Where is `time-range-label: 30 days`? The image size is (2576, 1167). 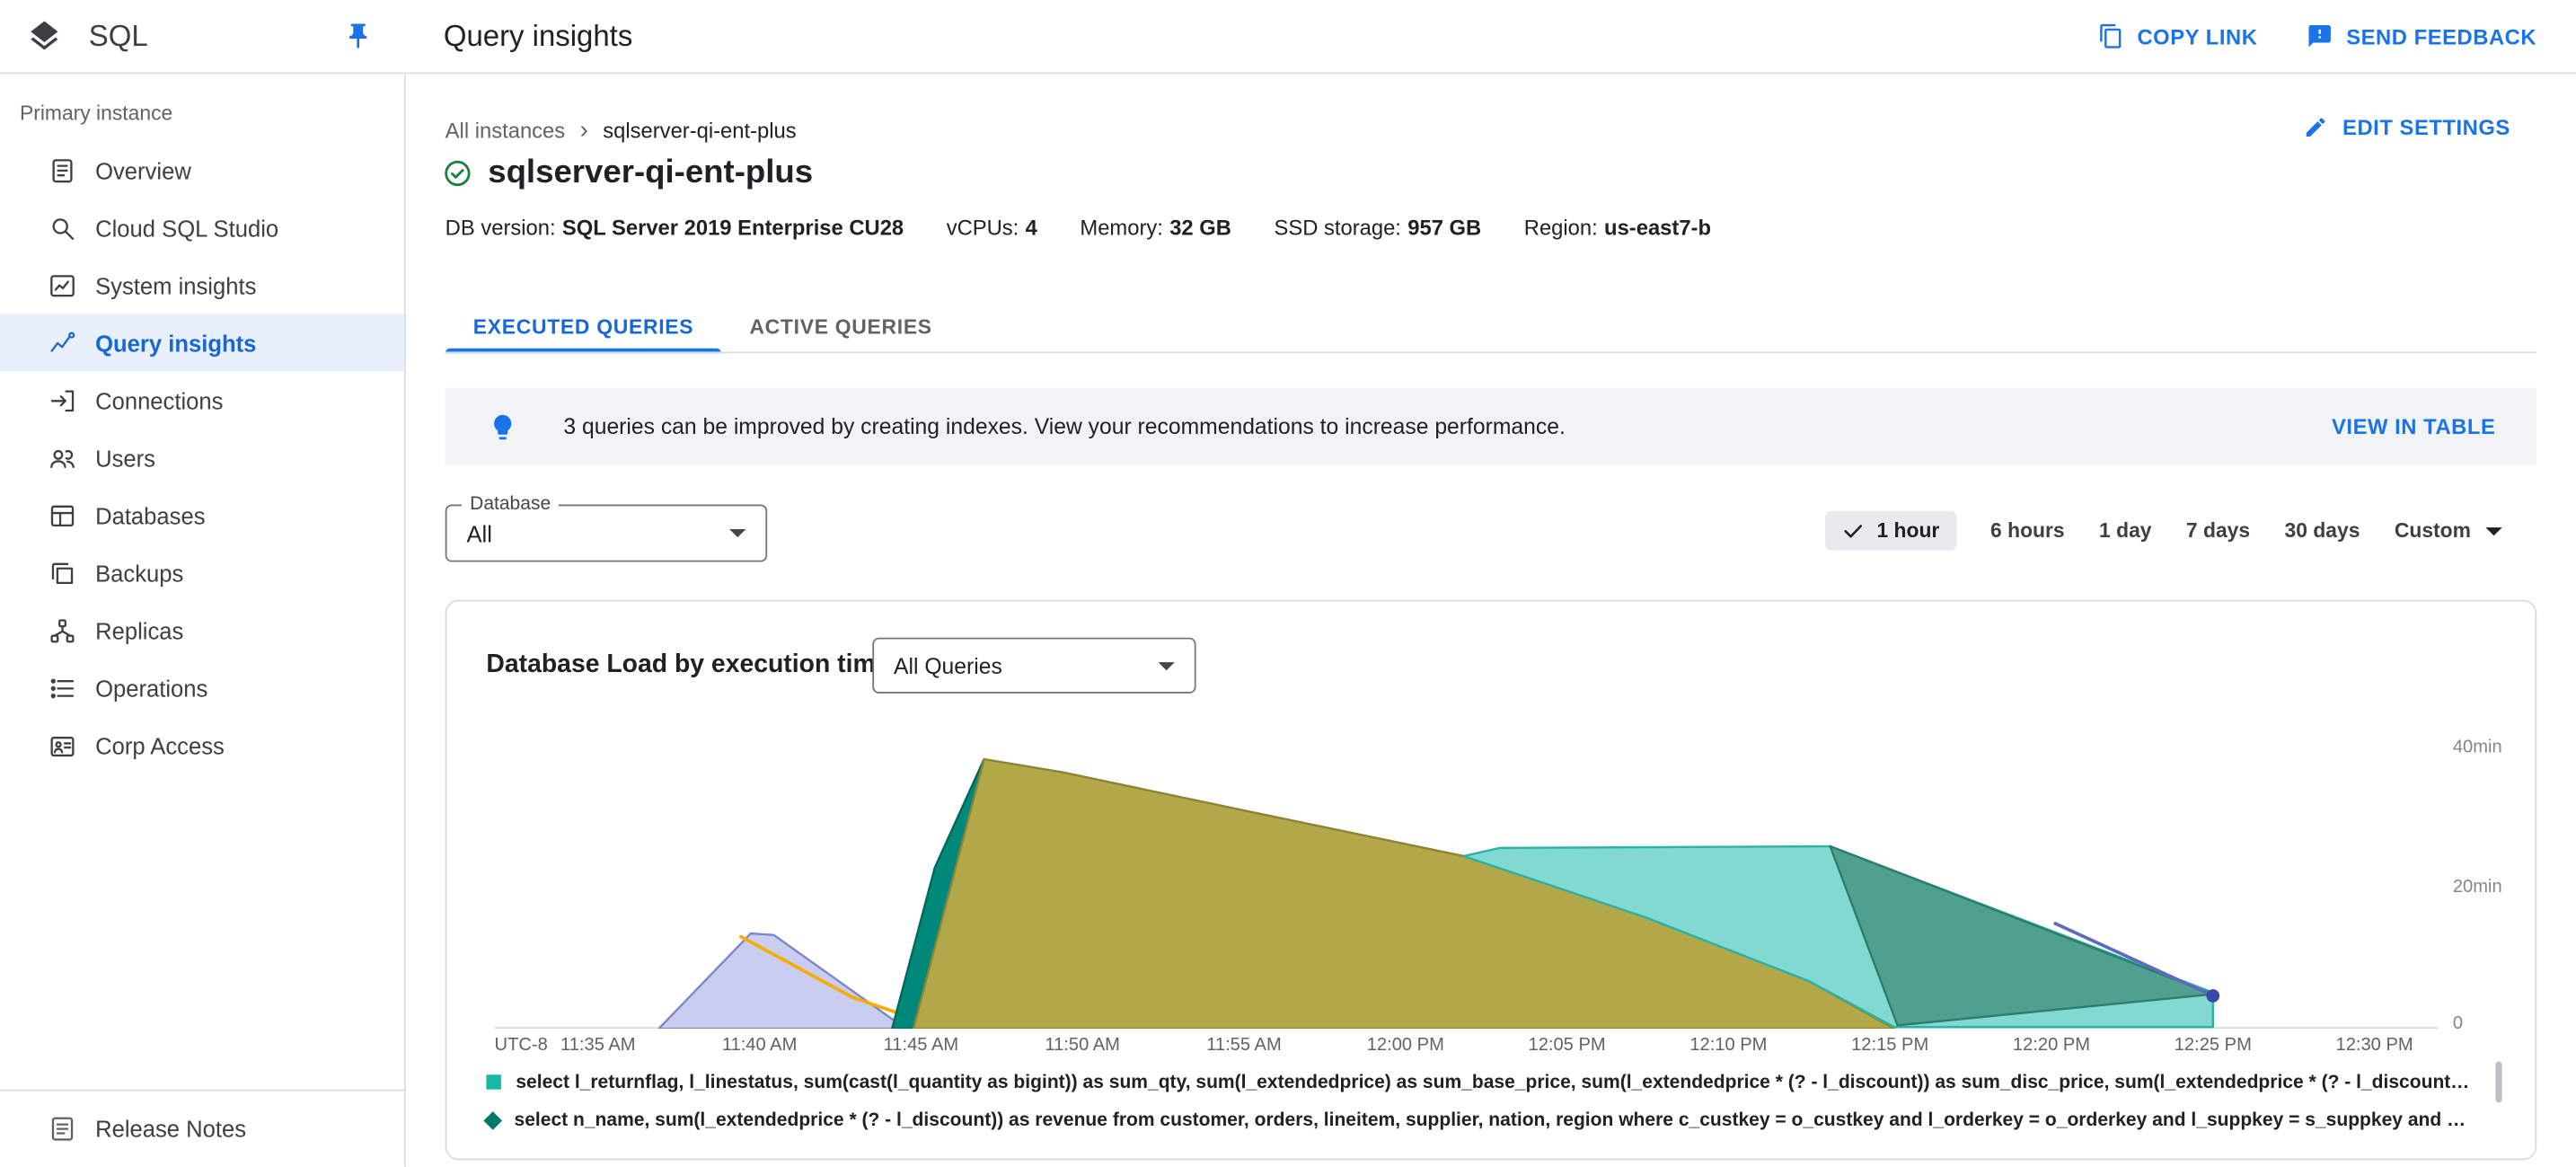
time-range-label: 30 days is located at coordinates (2322, 530).